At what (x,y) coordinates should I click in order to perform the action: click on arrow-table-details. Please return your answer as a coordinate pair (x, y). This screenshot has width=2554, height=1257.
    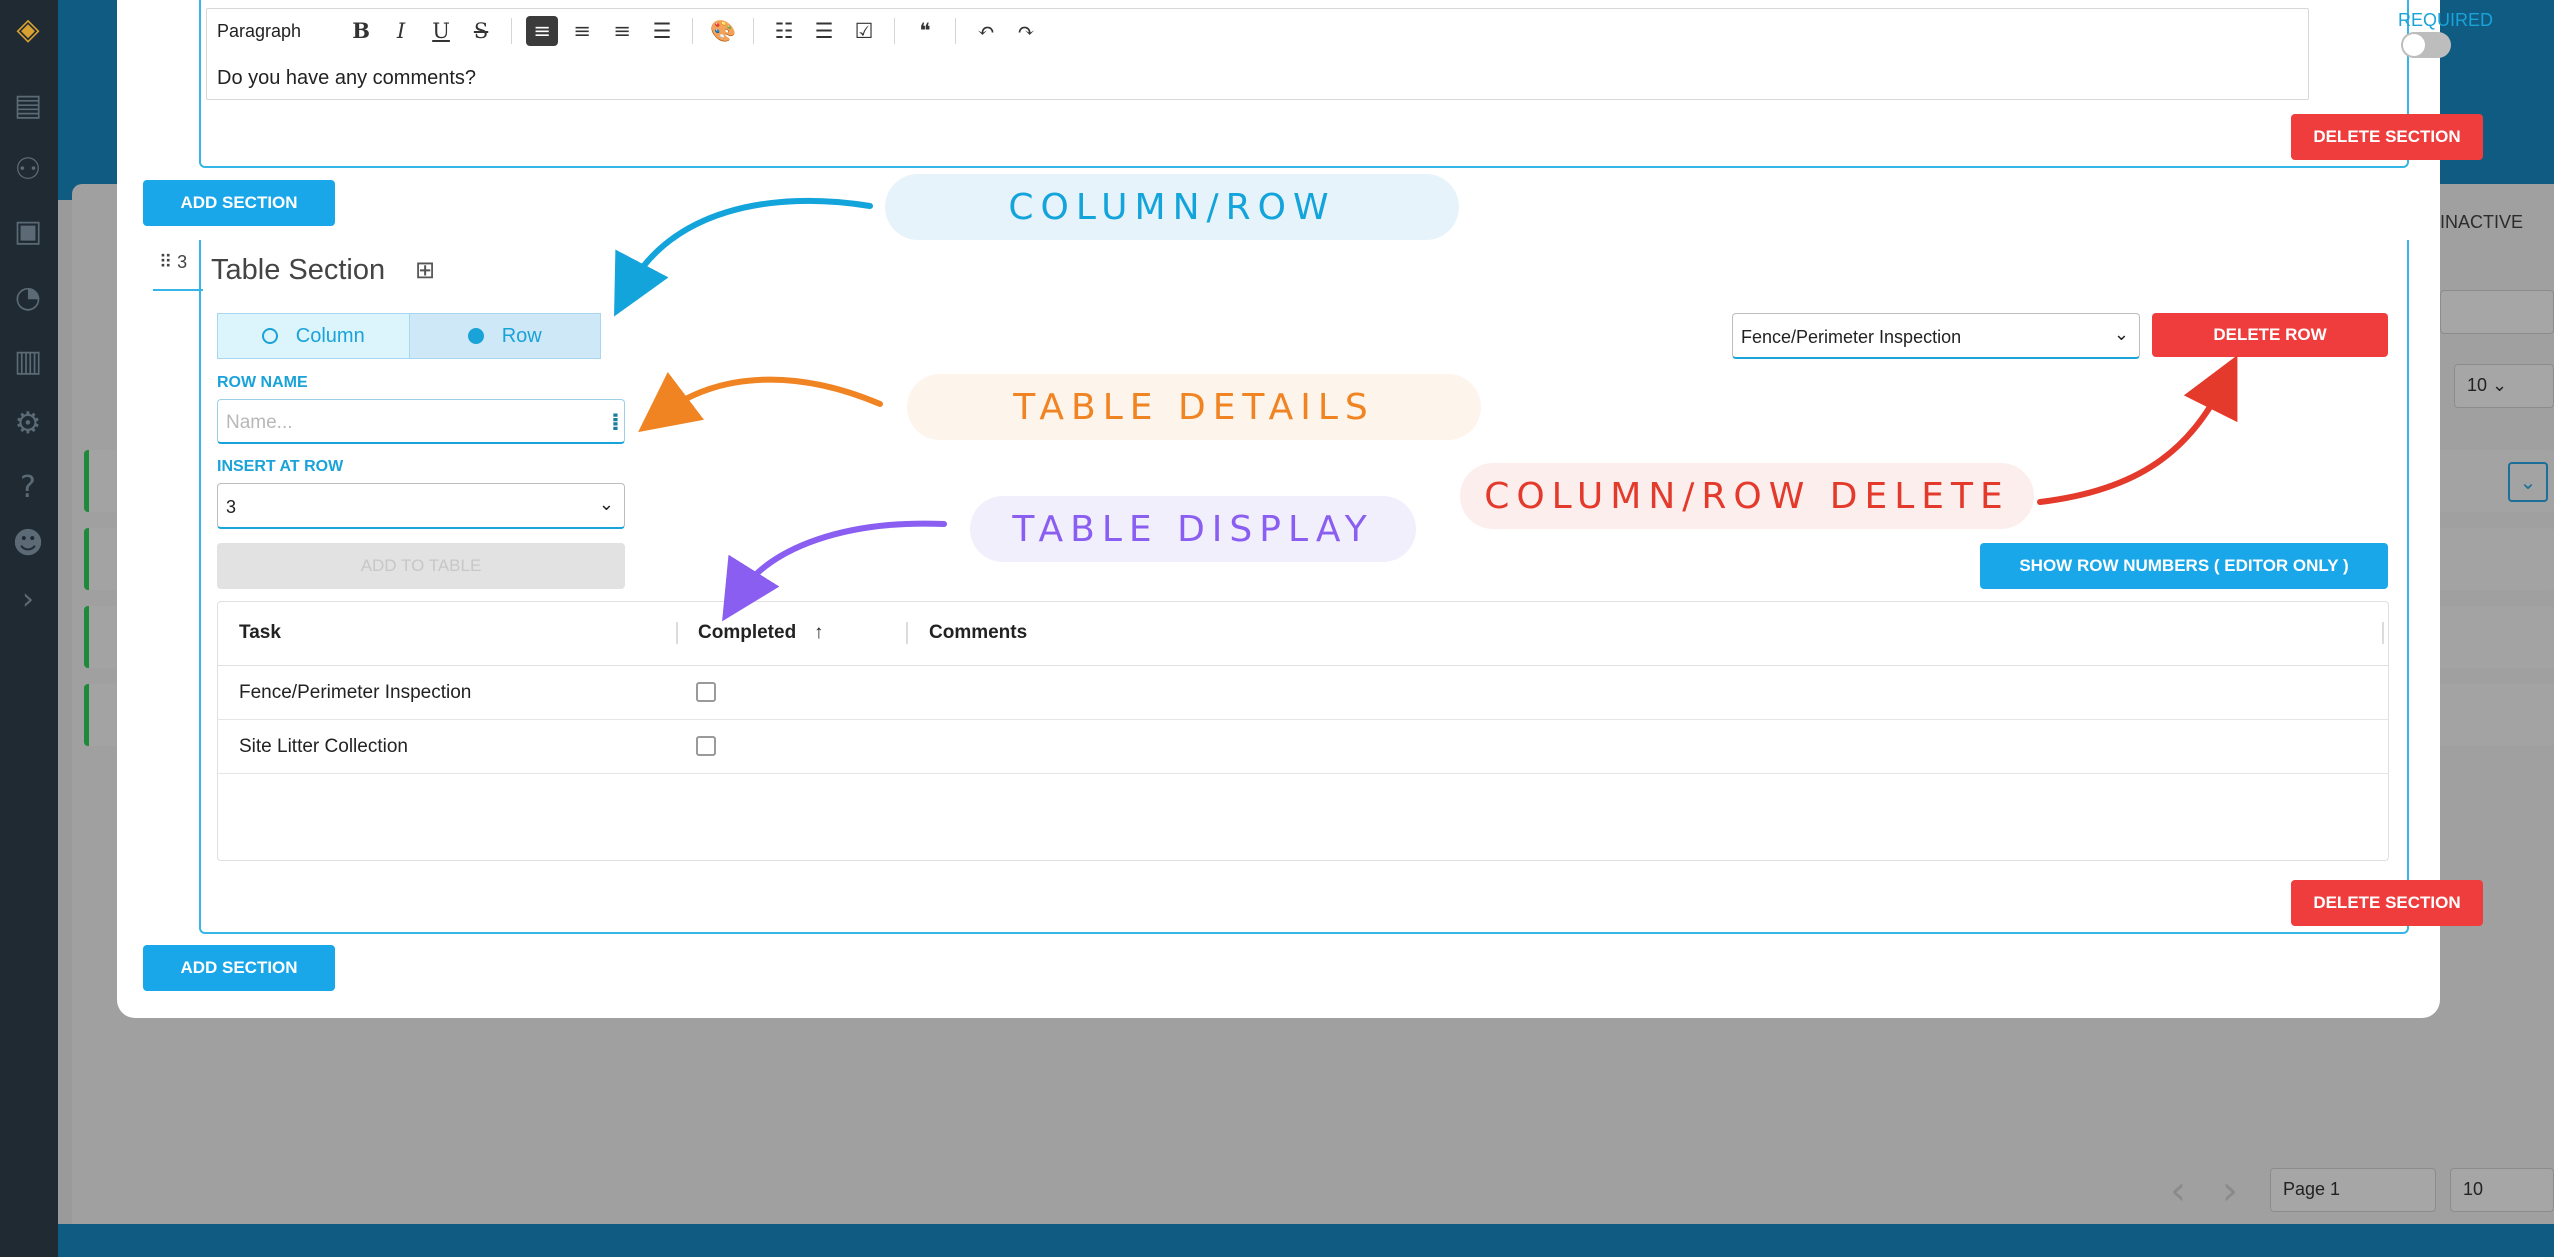
    Looking at the image, I should click on (760, 402).